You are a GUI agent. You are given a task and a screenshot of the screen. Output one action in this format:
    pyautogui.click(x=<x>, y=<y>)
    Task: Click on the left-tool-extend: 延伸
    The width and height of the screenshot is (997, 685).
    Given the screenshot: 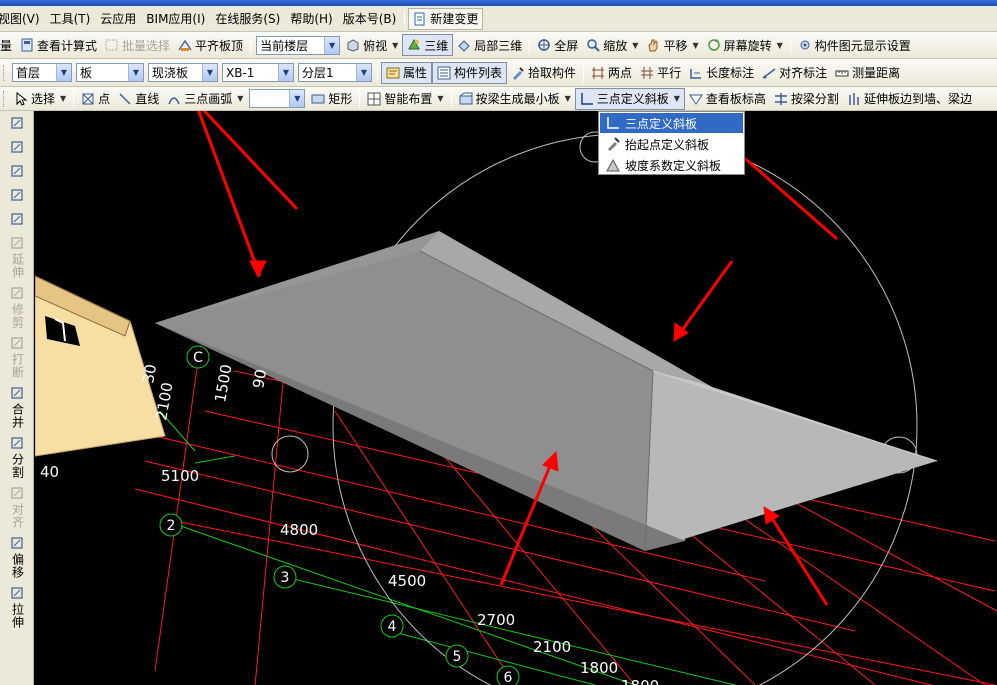 What is the action you would take?
    pyautogui.click(x=17, y=256)
    